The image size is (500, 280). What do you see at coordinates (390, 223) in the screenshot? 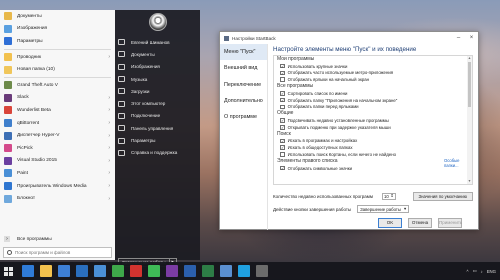
I see `ok-button: OK` at bounding box center [390, 223].